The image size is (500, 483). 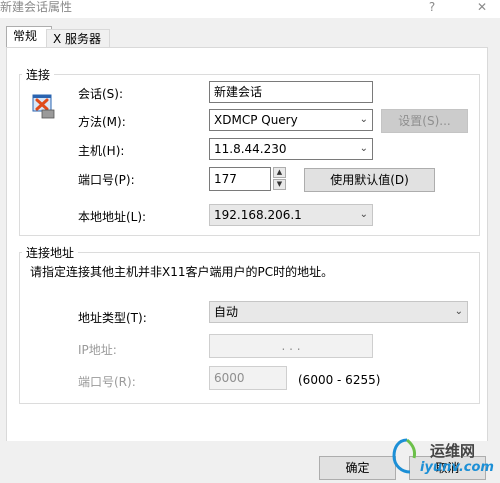 What do you see at coordinates (357, 468) in the screenshot?
I see `ok-button: 确定` at bounding box center [357, 468].